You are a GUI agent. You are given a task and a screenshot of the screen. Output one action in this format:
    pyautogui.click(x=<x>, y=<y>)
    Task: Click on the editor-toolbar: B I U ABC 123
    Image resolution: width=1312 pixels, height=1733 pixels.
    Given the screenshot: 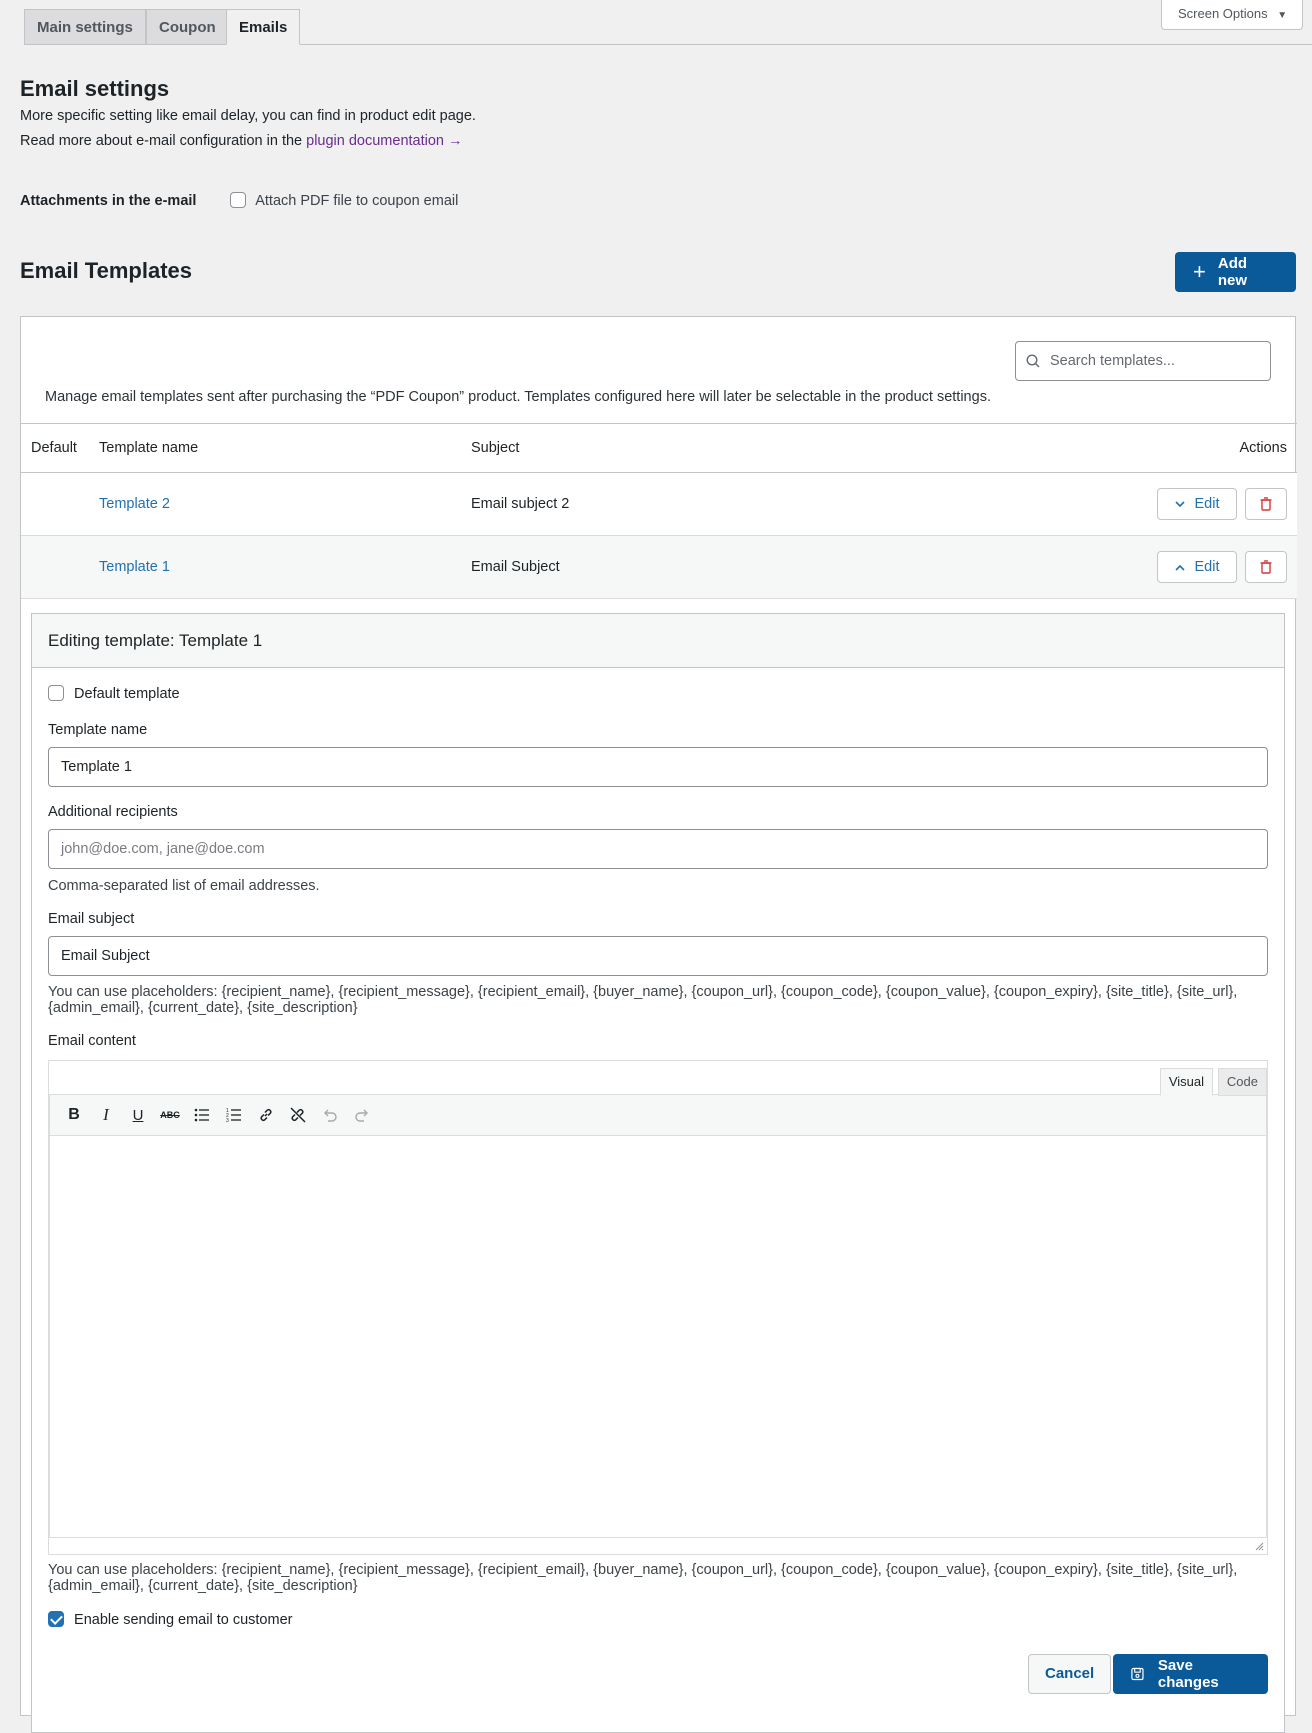 What is the action you would take?
    pyautogui.click(x=658, y=1115)
    